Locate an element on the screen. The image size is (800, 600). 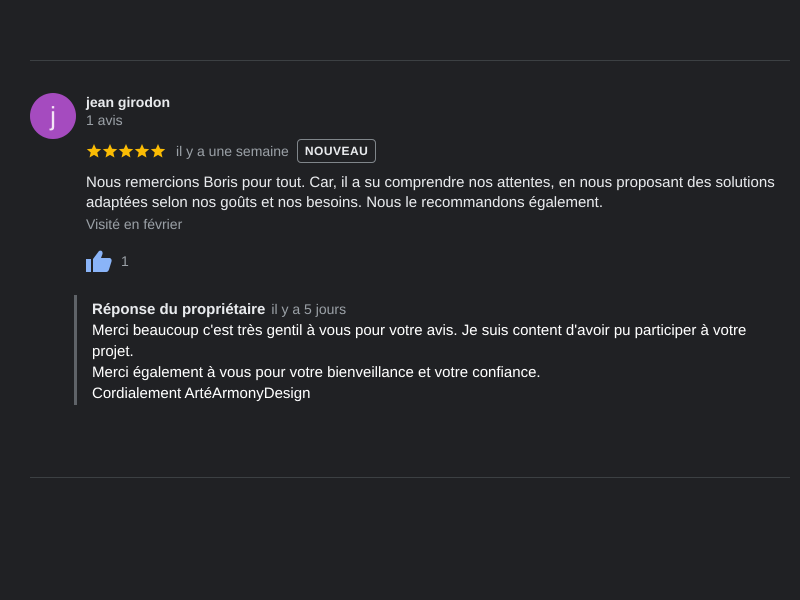
reply-text: Merci beaucoup c'est très gentil à vous pour votre avis. Je suis content d'avoir pu participer à votre projet. is located at coordinates (420, 341).